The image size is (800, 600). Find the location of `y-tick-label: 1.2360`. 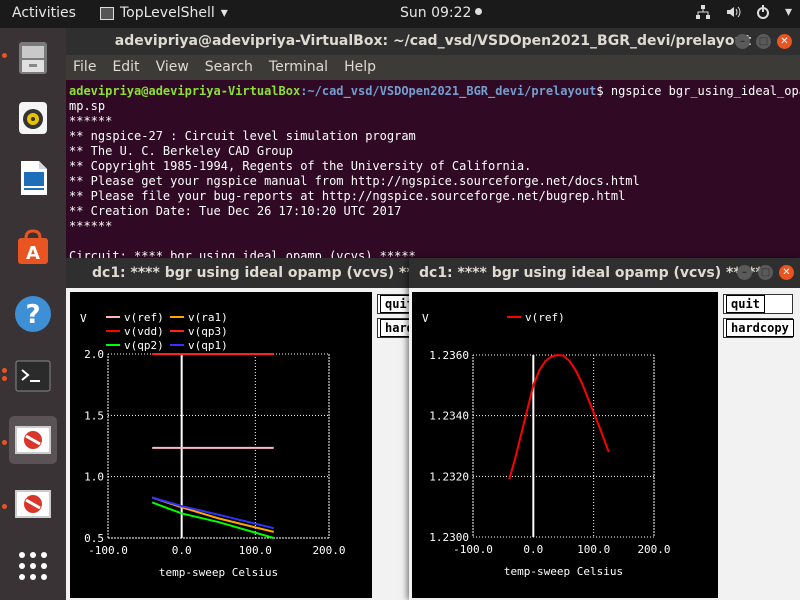

y-tick-label: 1.2360 is located at coordinates (449, 355).